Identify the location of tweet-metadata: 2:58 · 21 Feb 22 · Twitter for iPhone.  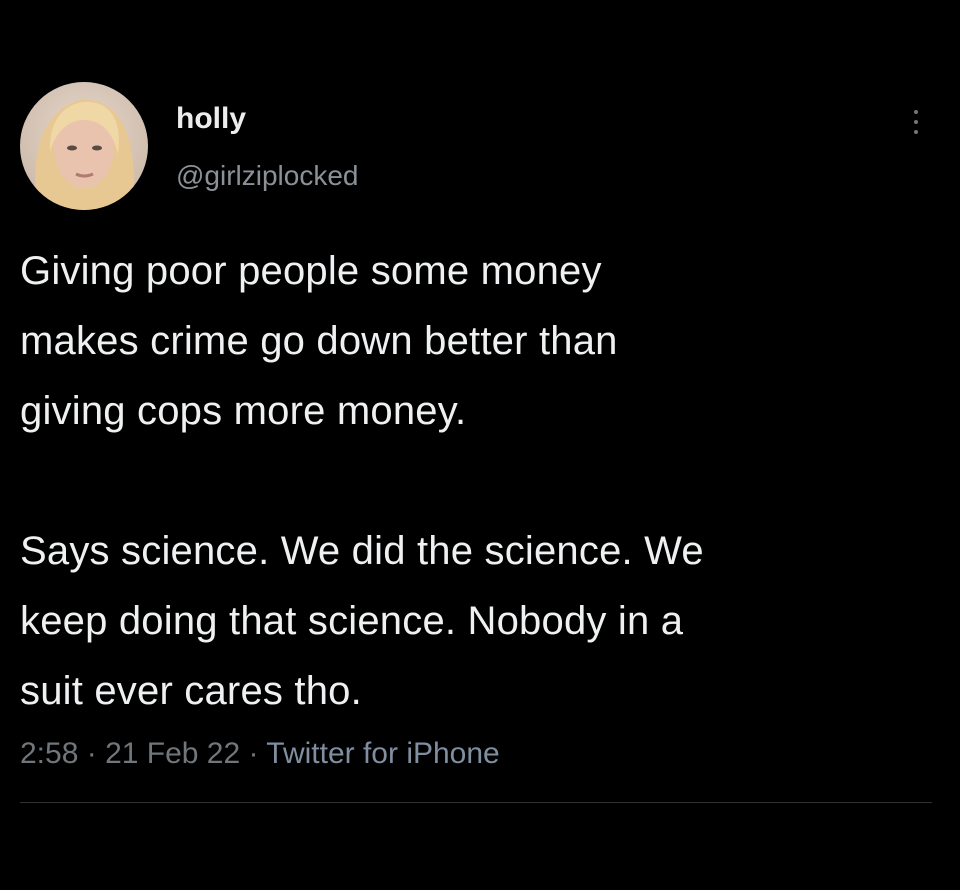
(260, 754).